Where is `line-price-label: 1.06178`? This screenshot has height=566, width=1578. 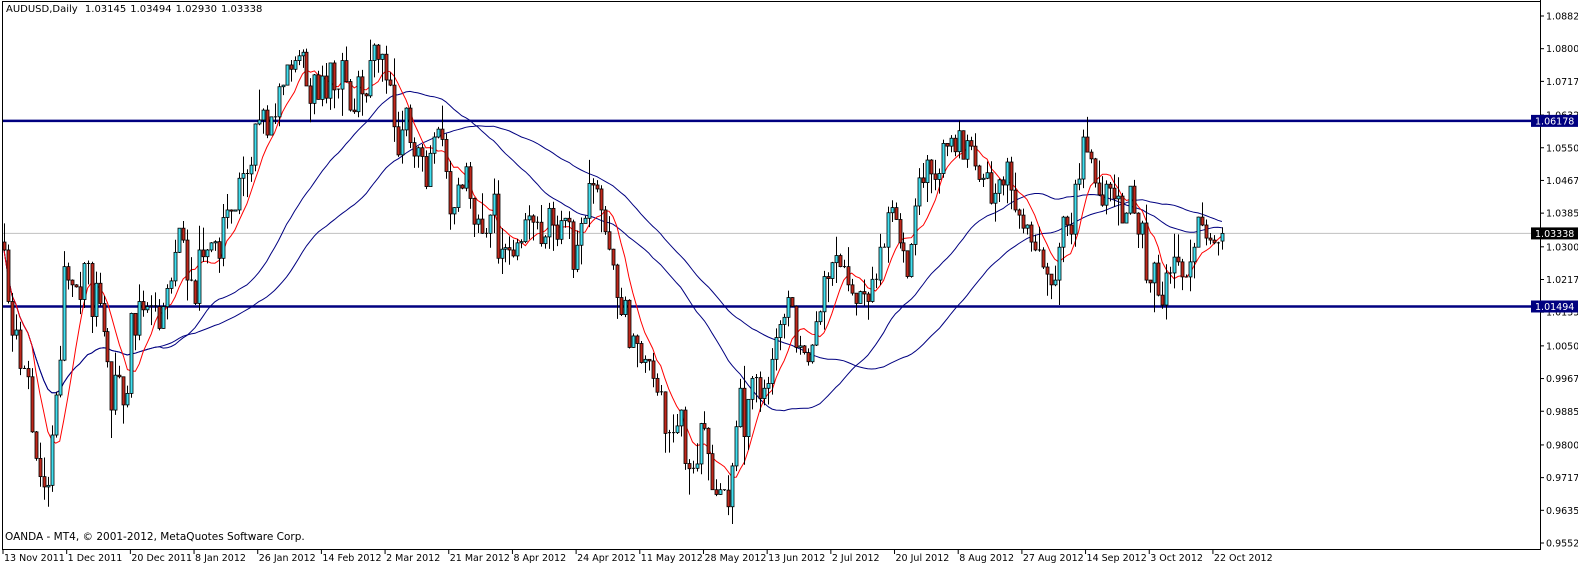 line-price-label: 1.06178 is located at coordinates (1554, 120).